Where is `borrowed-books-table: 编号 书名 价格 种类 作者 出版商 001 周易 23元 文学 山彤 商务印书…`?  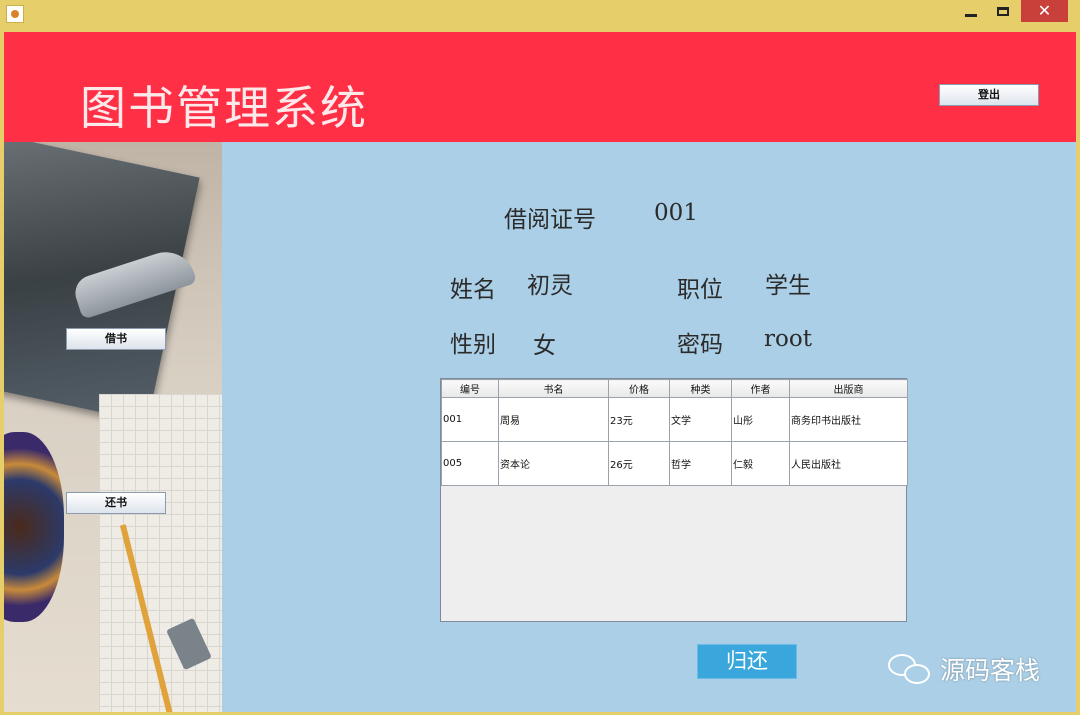 borrowed-books-table: 编号 书名 价格 种类 作者 出版商 001 周易 23元 文学 山彤 商务印书… is located at coordinates (674, 500).